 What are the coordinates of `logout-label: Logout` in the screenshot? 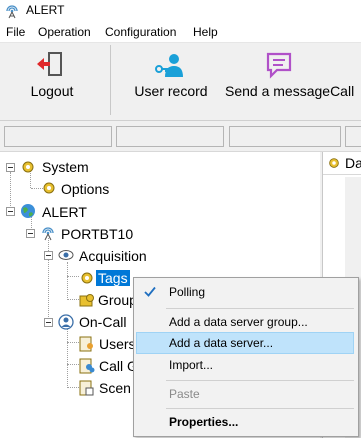 It's located at (52, 91).